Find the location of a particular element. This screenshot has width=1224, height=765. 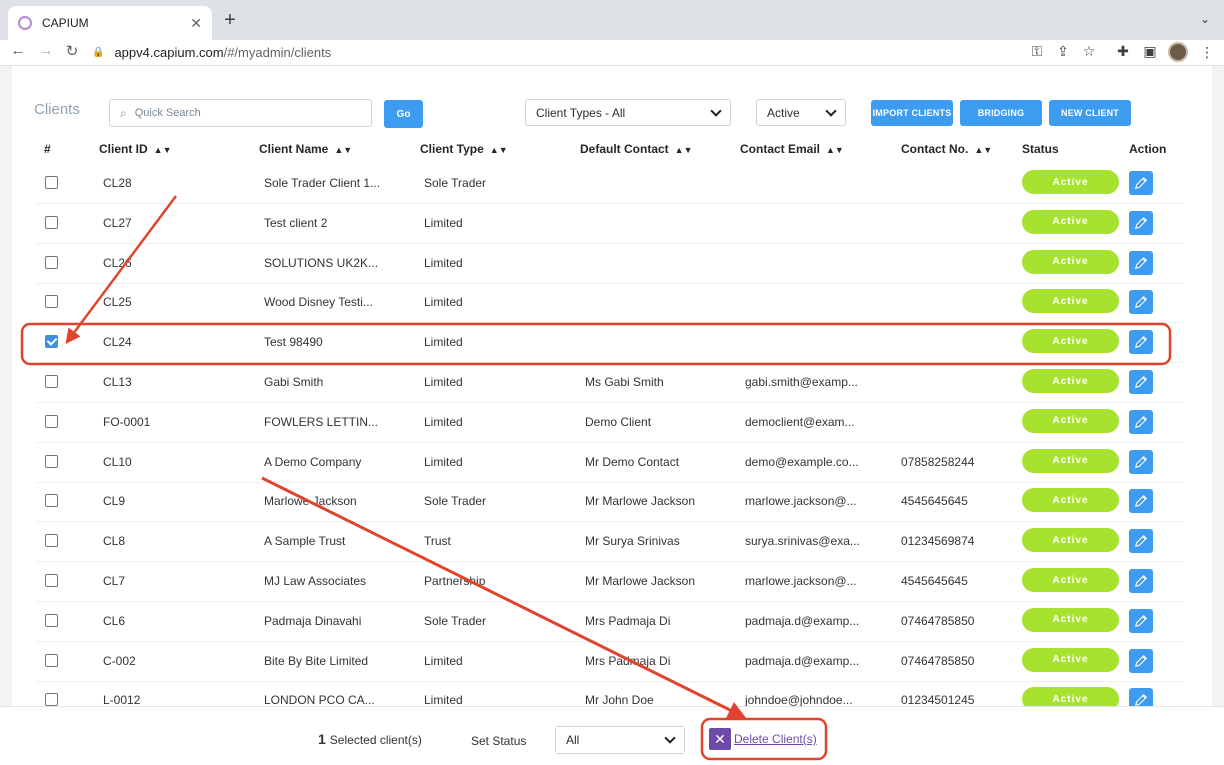

browser-tab: CAPIUM ✕ is located at coordinates (110, 23).